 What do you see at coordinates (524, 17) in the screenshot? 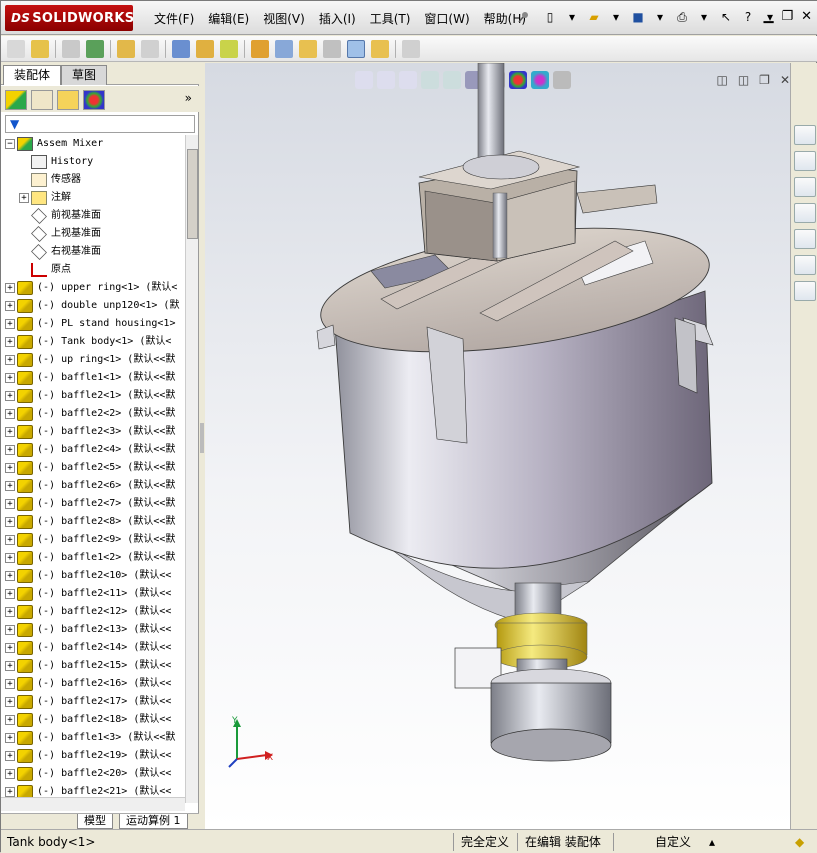
I see `pin-icon` at bounding box center [524, 17].